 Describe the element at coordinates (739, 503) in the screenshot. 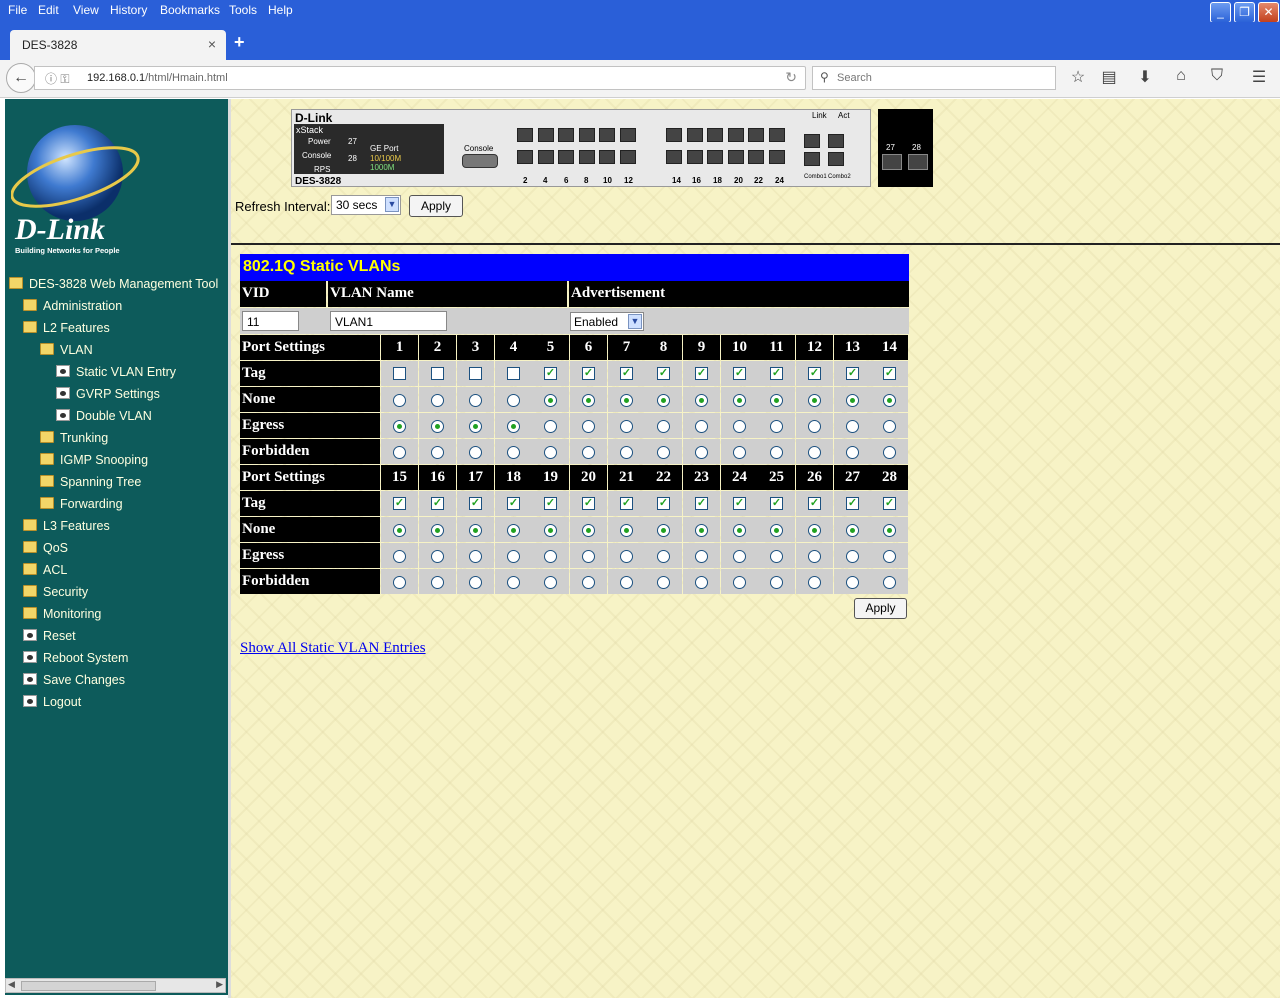

I see `tag-checkbox-port-24: ✓` at that location.